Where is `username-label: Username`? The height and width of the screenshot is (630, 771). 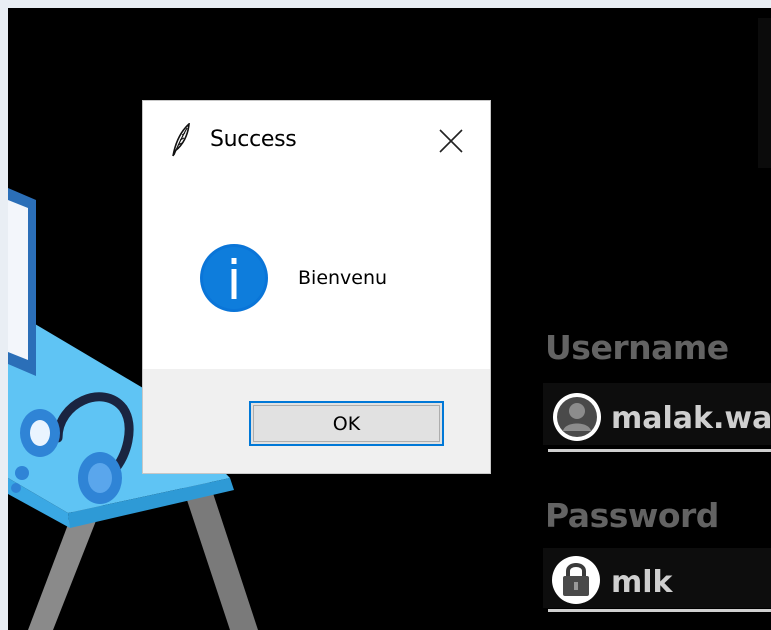 username-label: Username is located at coordinates (637, 347).